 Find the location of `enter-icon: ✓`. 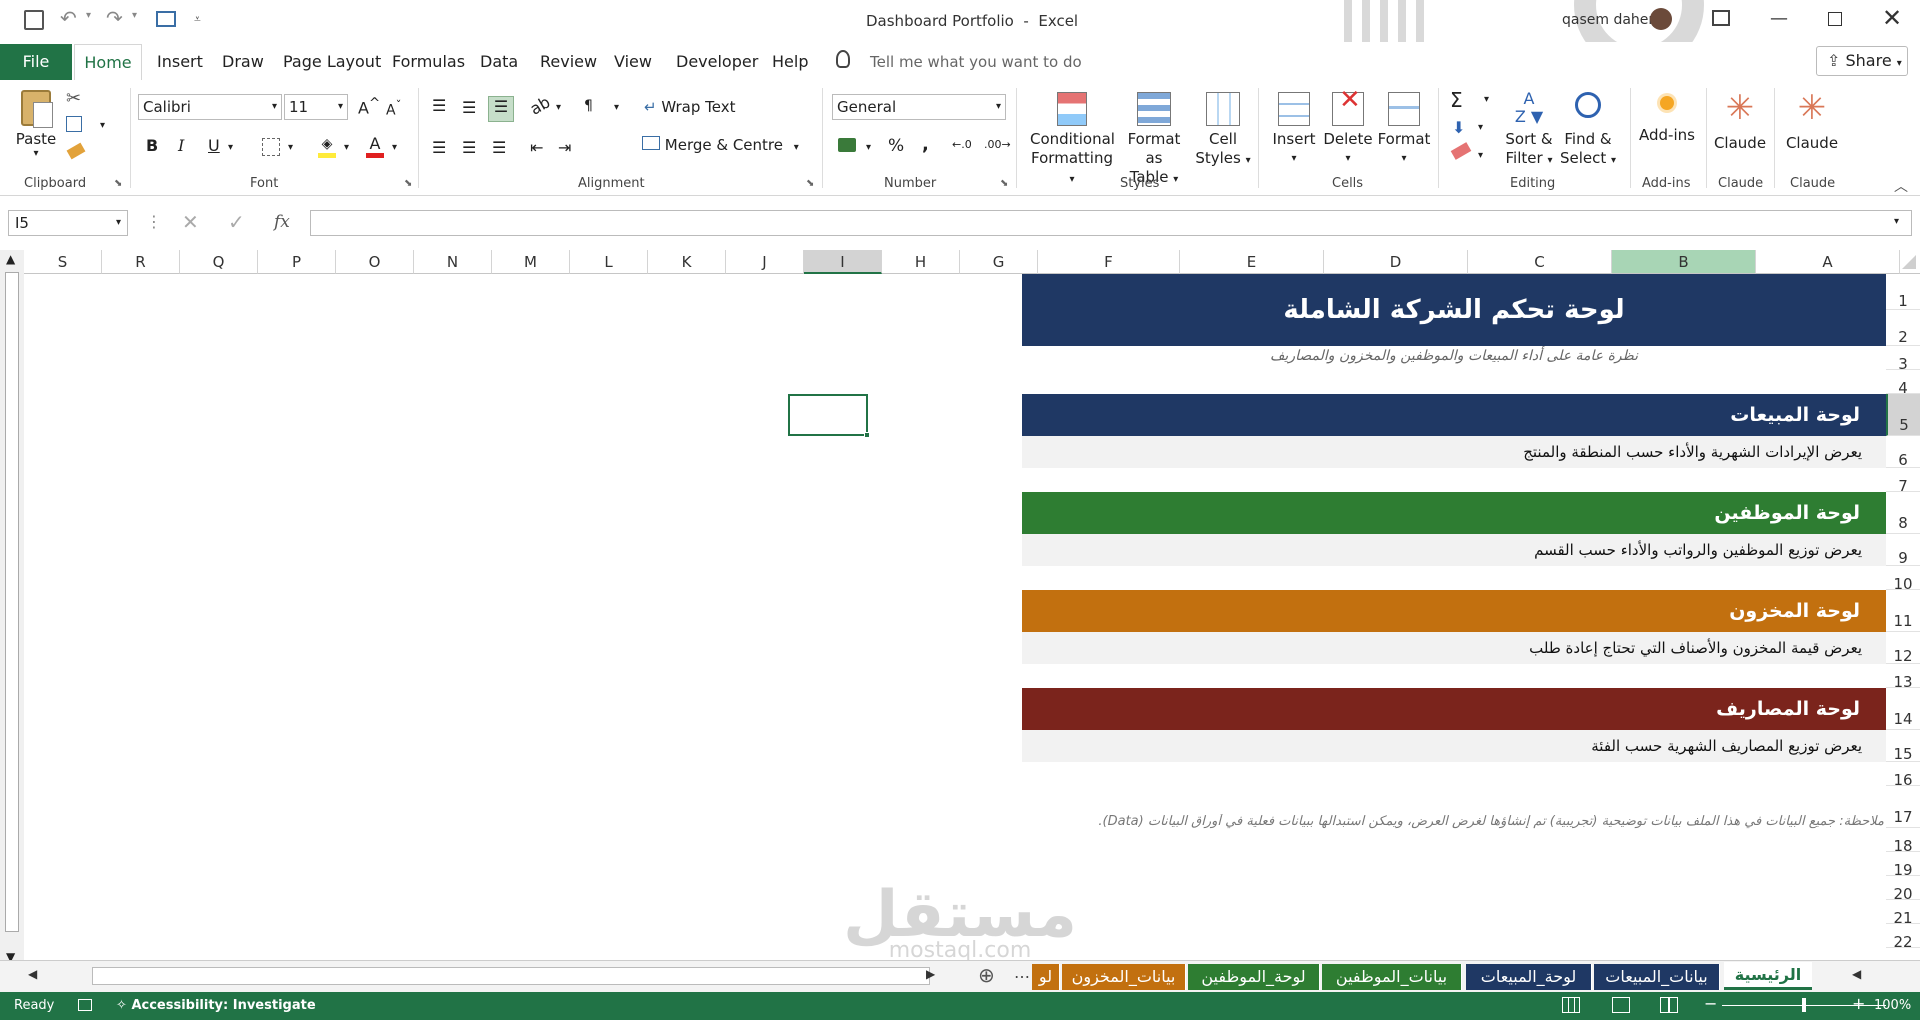

enter-icon: ✓ is located at coordinates (236, 222).